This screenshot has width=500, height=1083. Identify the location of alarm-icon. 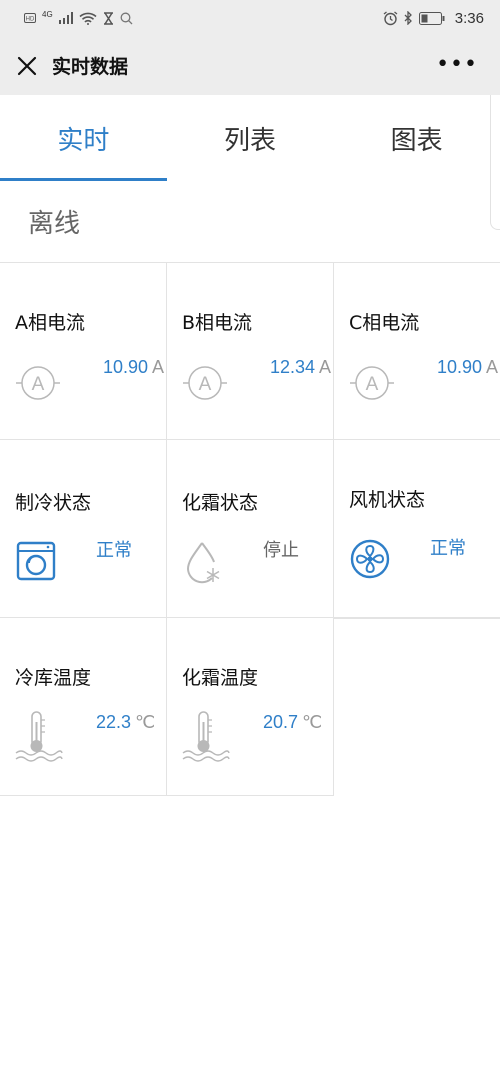
(390, 18).